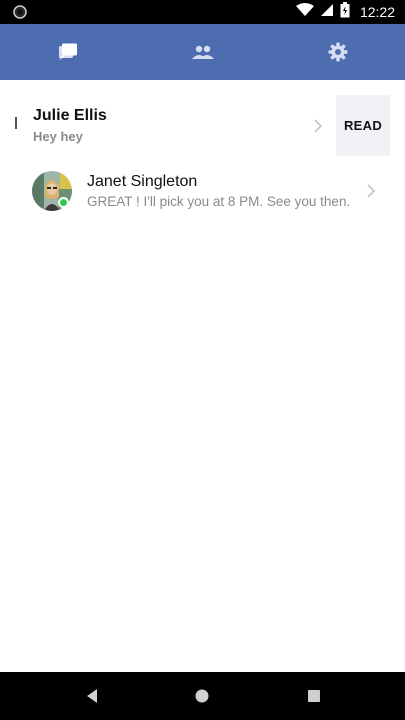 This screenshot has height=720, width=405. I want to click on cell-signal-icon, so click(327, 12).